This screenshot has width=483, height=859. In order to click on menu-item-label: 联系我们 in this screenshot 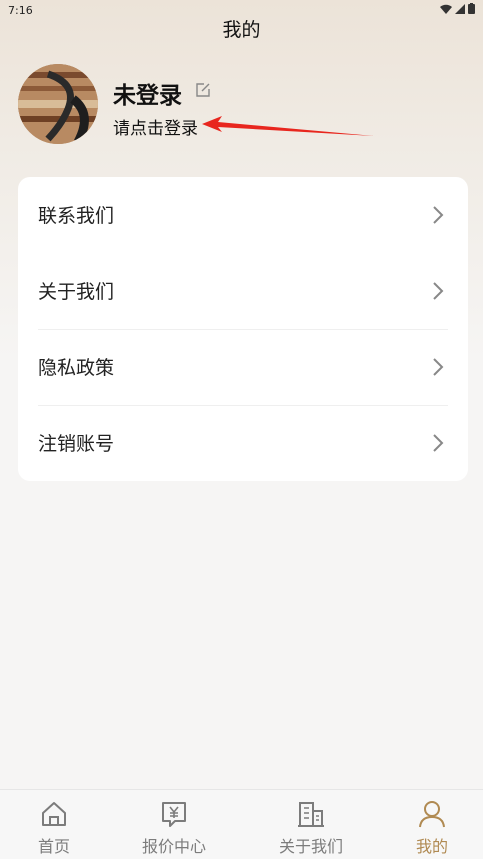, I will do `click(76, 216)`.